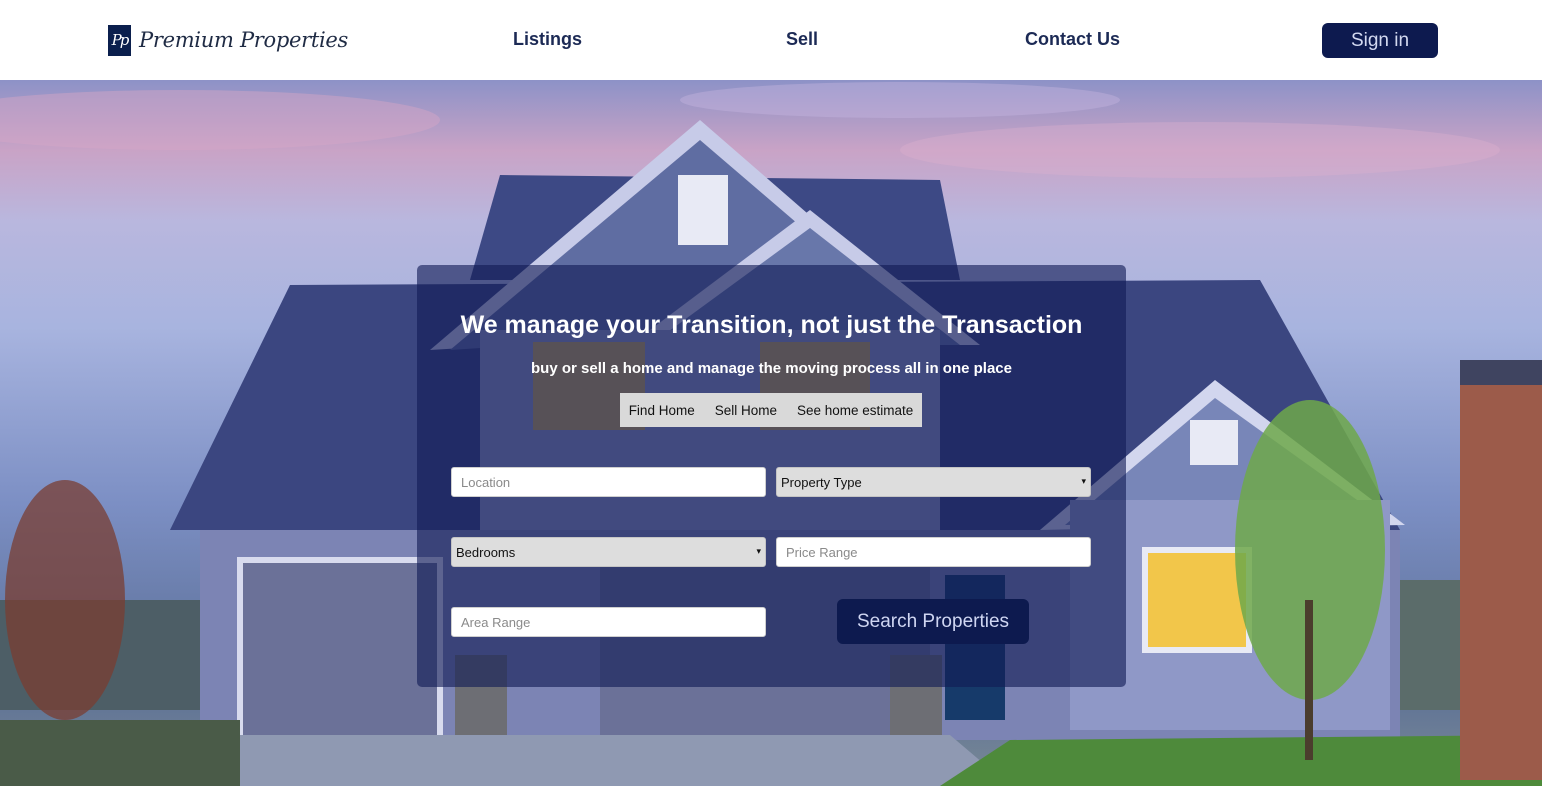  What do you see at coordinates (933, 552) in the screenshot?
I see `price-range-input` at bounding box center [933, 552].